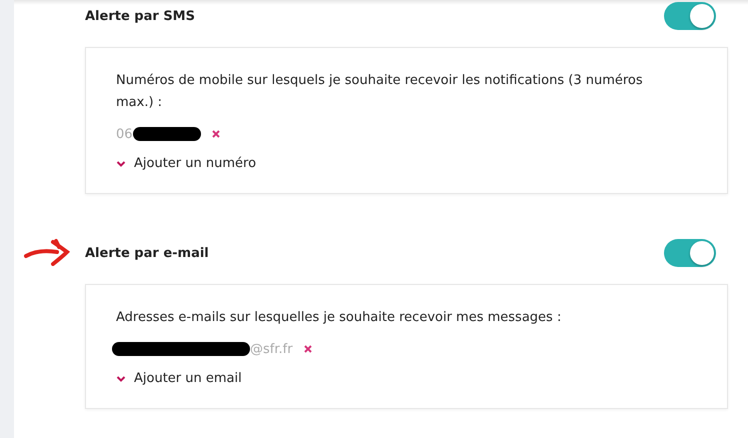  What do you see at coordinates (380, 92) in the screenshot?
I see `card-description: Numéros de mobile sur lesquels je souhaite recevoir les notifications (3 numéros max.) :` at bounding box center [380, 92].